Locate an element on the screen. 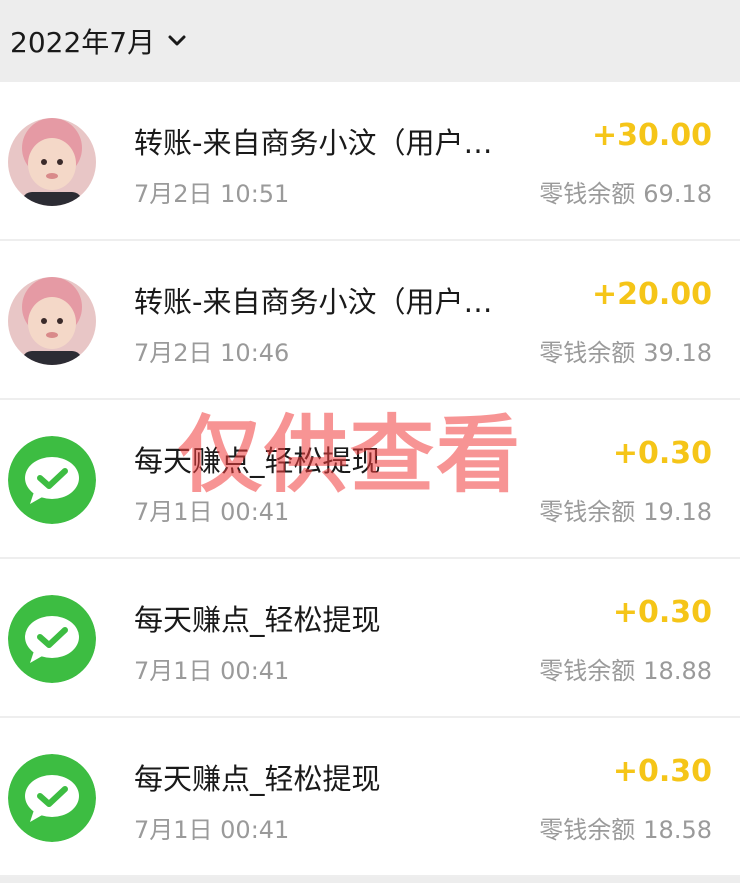 The width and height of the screenshot is (740, 883). balance-value: 69.18 is located at coordinates (677, 194).